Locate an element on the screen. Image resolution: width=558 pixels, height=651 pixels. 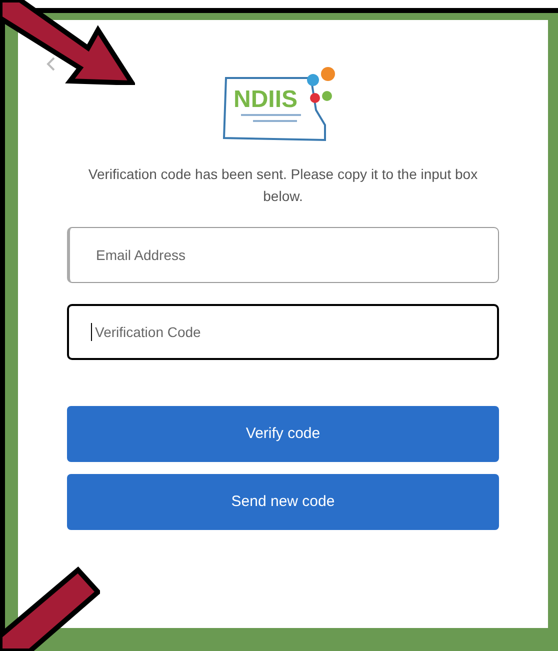
input-field: Email Address is located at coordinates (283, 255).